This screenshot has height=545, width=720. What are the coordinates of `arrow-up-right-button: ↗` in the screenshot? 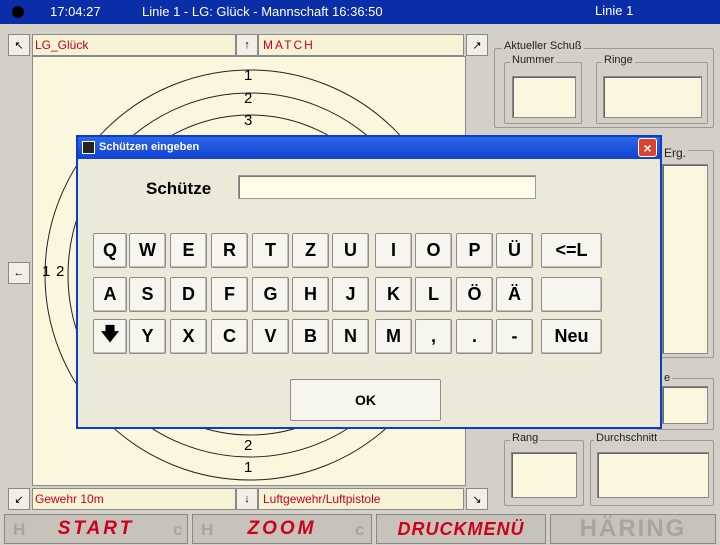 It's located at (477, 45).